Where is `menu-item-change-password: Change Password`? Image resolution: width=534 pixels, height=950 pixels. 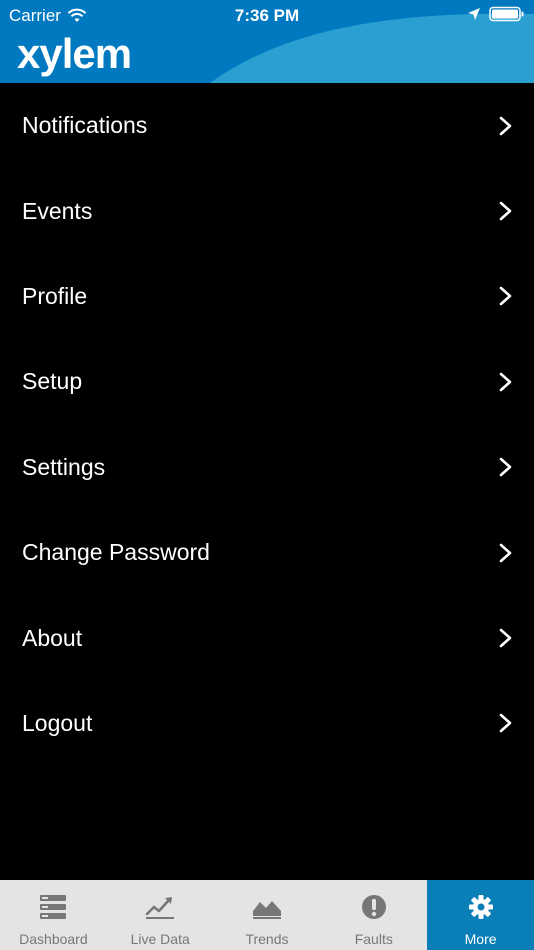 menu-item-change-password: Change Password is located at coordinates (267, 552).